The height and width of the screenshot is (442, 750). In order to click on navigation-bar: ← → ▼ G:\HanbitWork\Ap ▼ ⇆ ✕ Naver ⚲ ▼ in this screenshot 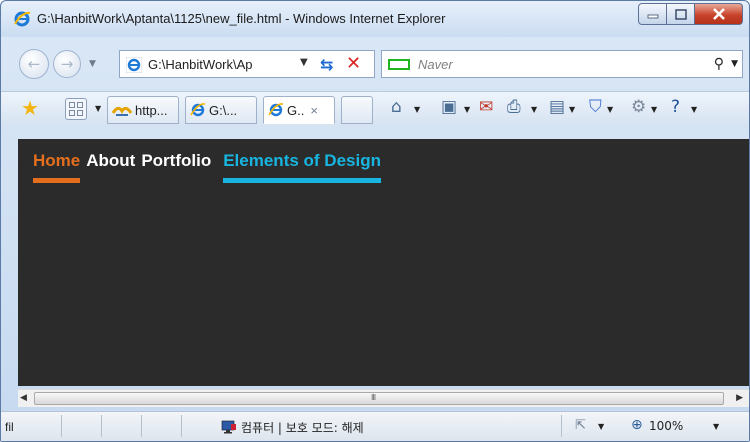, I will do `click(375, 65)`.